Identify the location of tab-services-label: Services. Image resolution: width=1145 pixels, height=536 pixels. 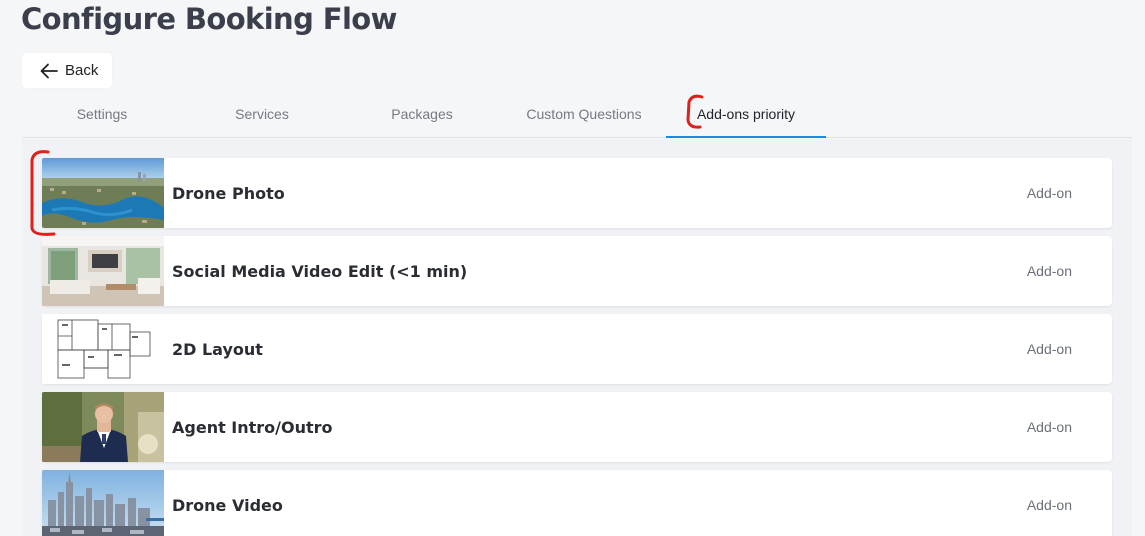
(262, 113).